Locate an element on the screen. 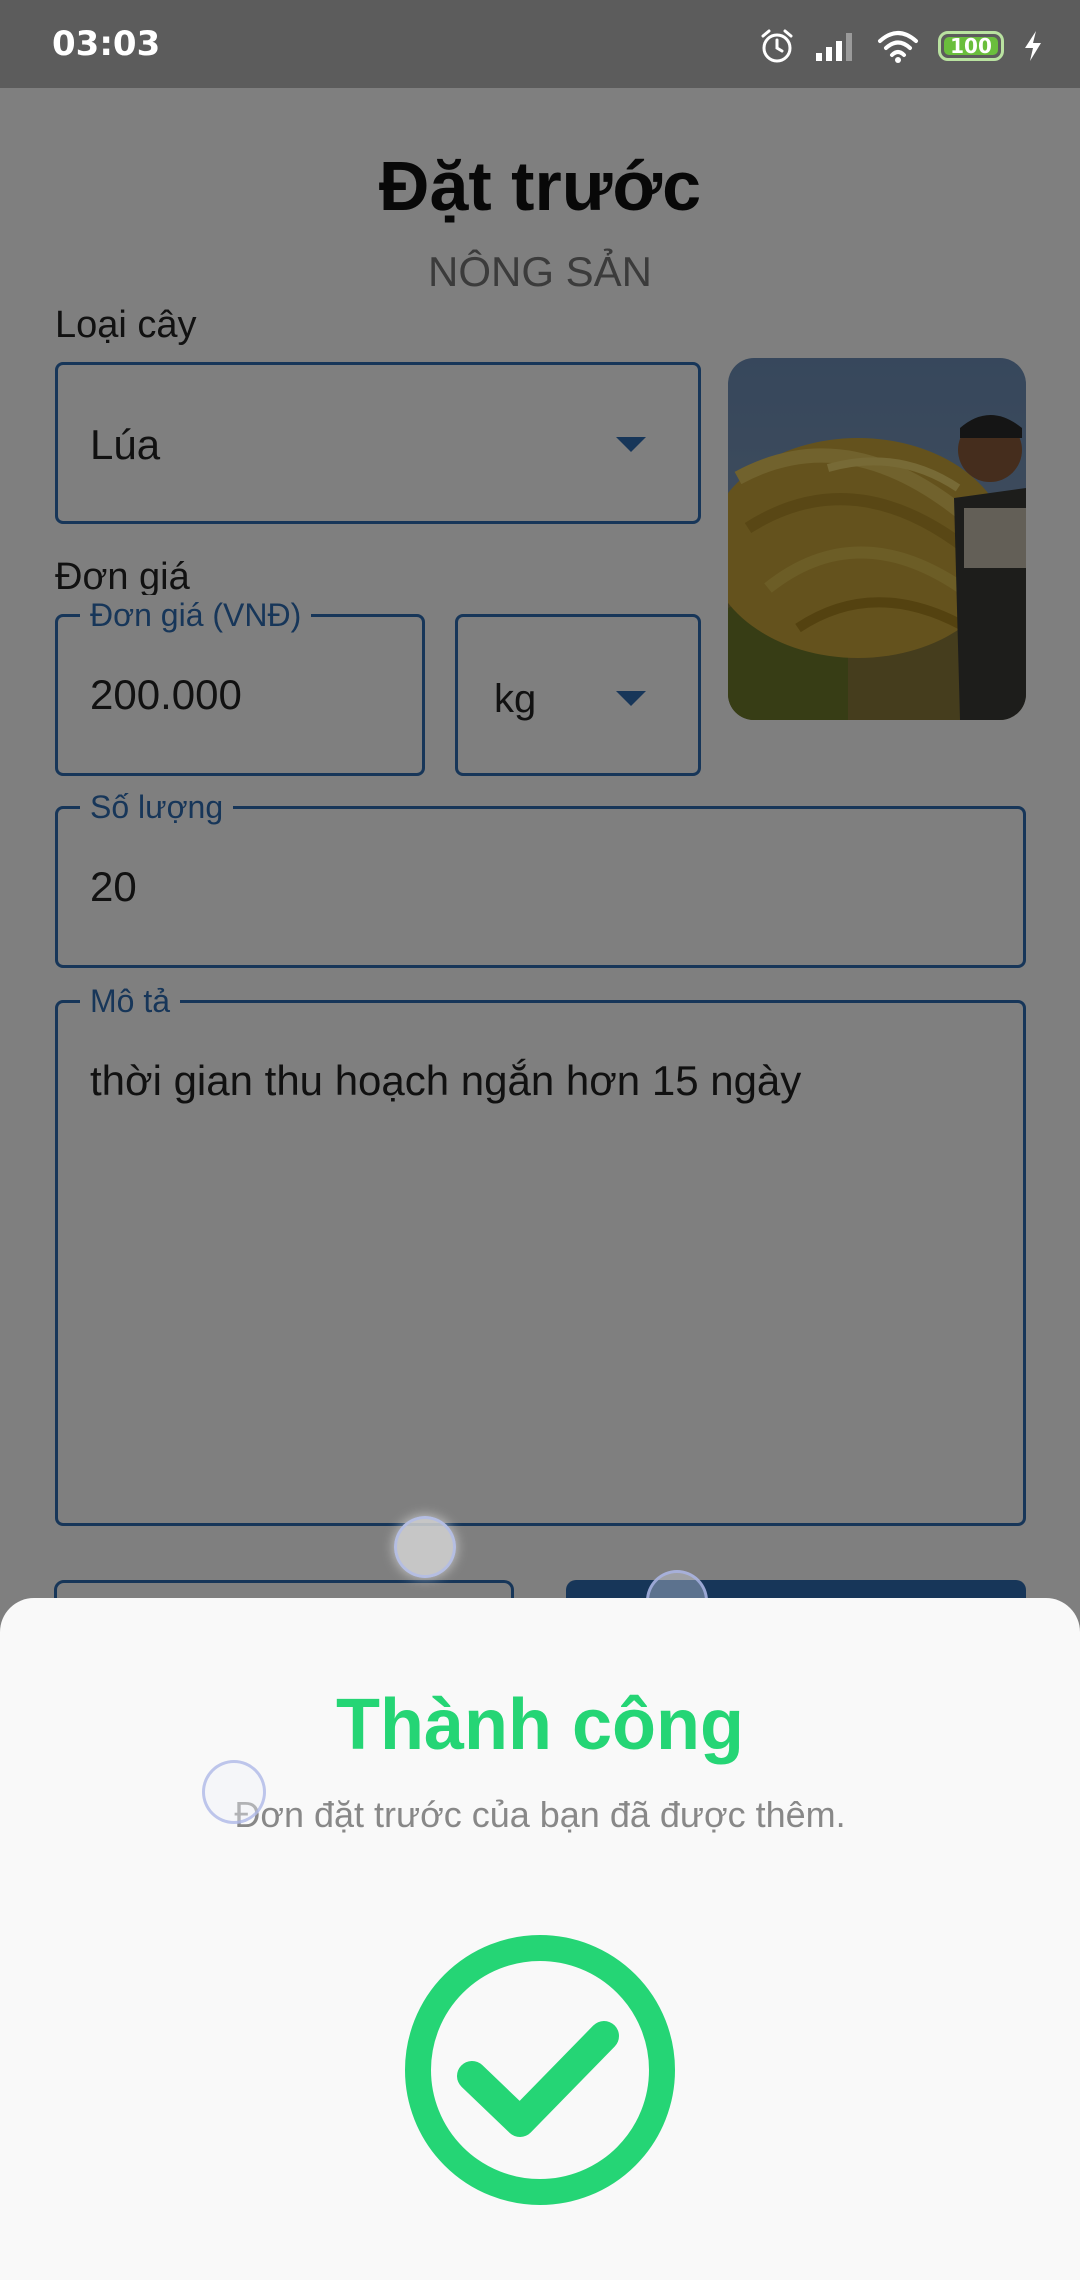 The width and height of the screenshot is (1080, 2280). status-icons: 100 is located at coordinates (901, 46).